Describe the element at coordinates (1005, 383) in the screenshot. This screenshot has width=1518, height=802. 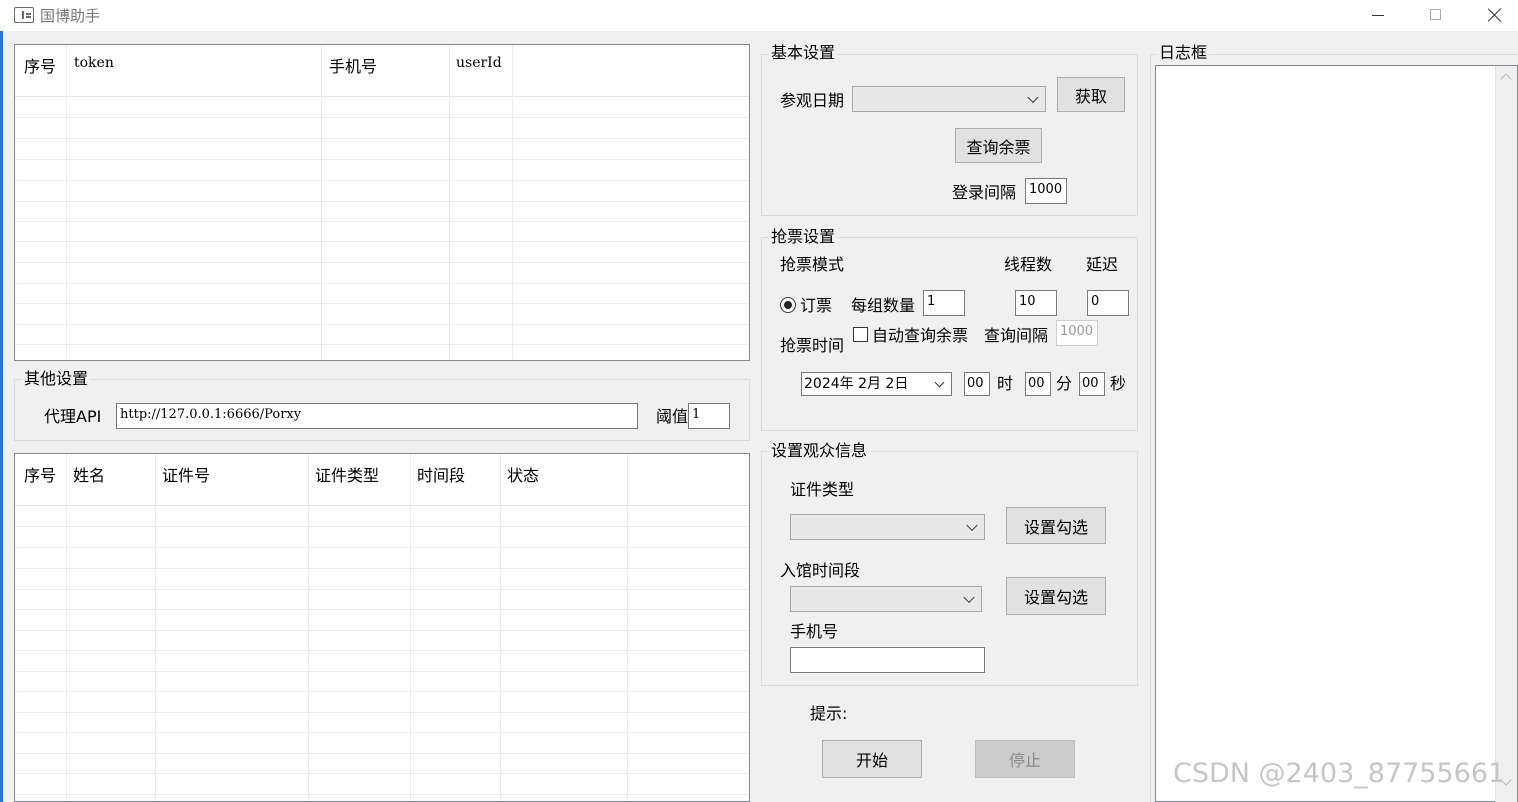
I see `hour-unit-label: 时` at that location.